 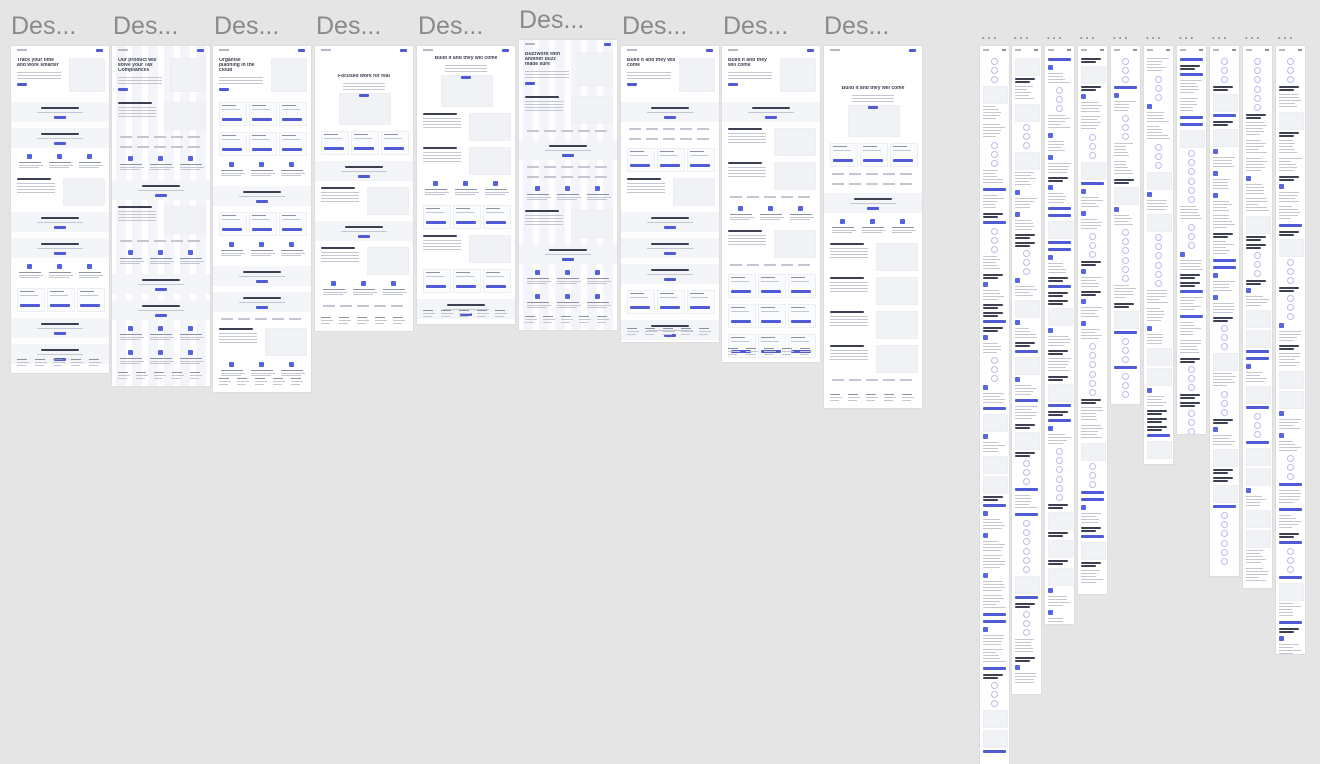 I want to click on desktop-frame: Track your time and work smarter, so click(x=60, y=209).